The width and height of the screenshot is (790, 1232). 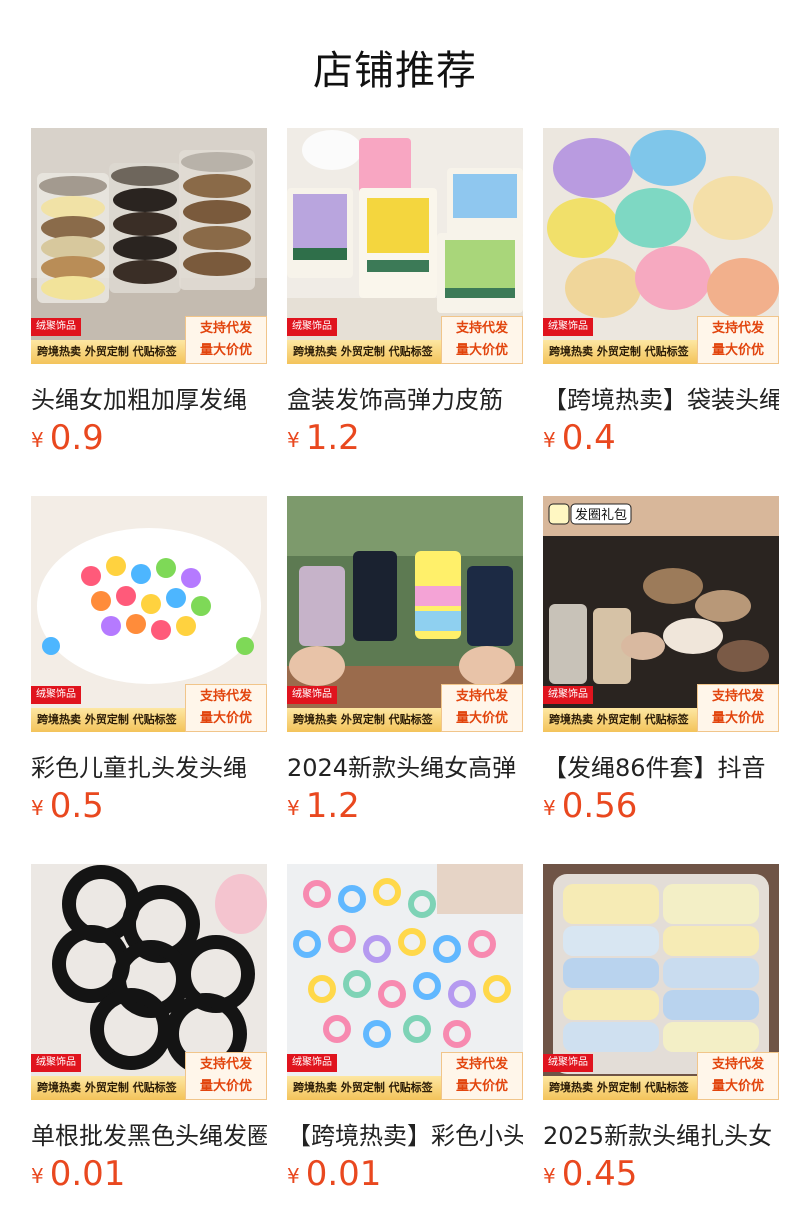 What do you see at coordinates (588, 438) in the screenshot?
I see `price-value: 0.4` at bounding box center [588, 438].